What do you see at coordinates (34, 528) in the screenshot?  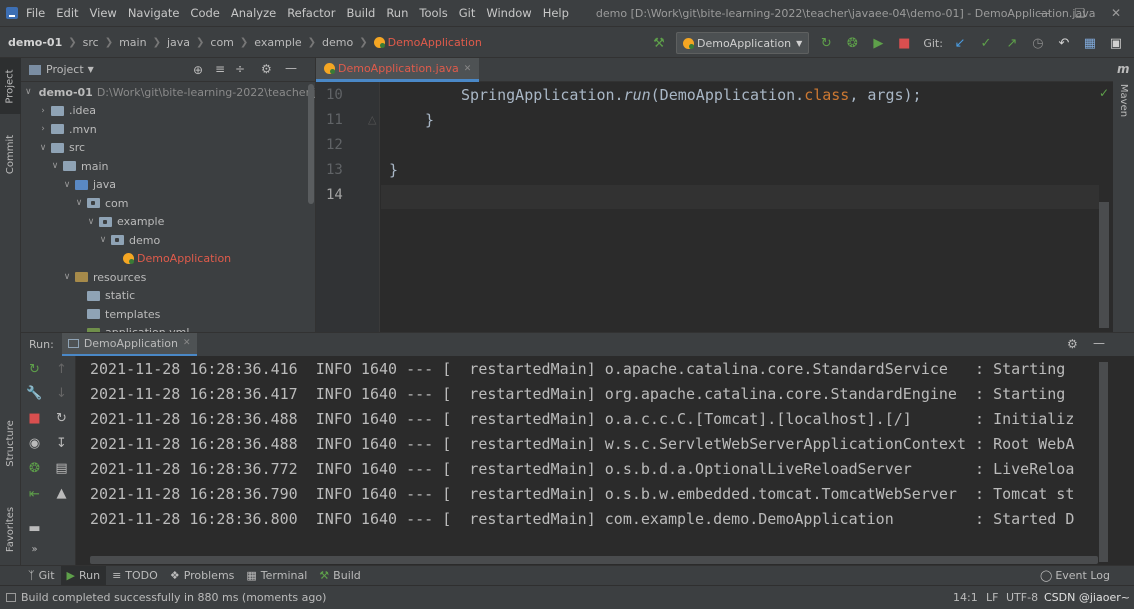 I see `layout-icon: ▬` at bounding box center [34, 528].